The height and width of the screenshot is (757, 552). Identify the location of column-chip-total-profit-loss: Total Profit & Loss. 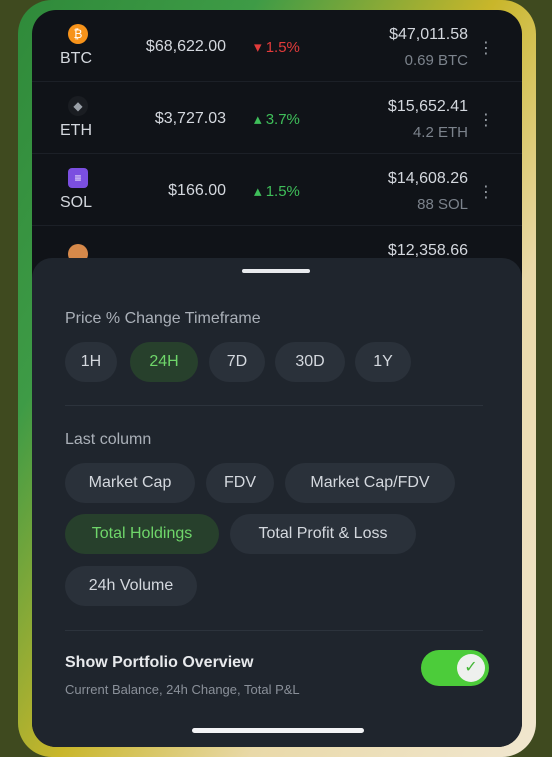
(323, 534).